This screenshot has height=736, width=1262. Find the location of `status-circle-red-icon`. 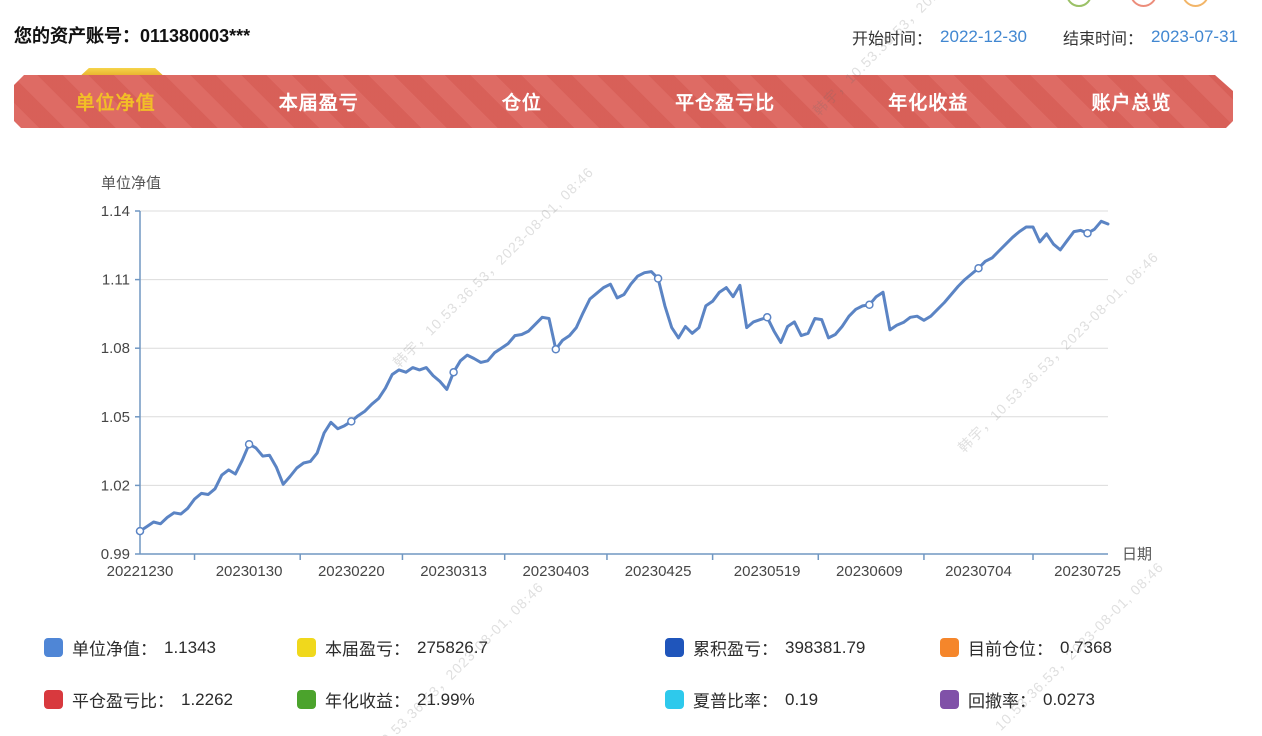

status-circle-red-icon is located at coordinates (1143, 3).